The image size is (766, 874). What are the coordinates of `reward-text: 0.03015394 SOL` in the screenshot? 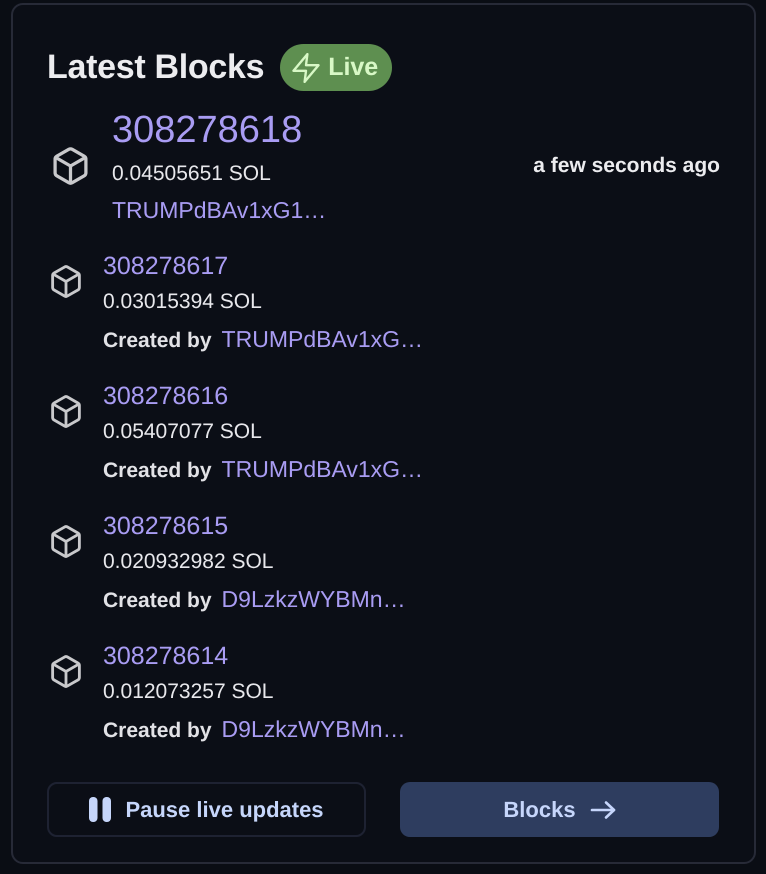 It's located at (182, 302).